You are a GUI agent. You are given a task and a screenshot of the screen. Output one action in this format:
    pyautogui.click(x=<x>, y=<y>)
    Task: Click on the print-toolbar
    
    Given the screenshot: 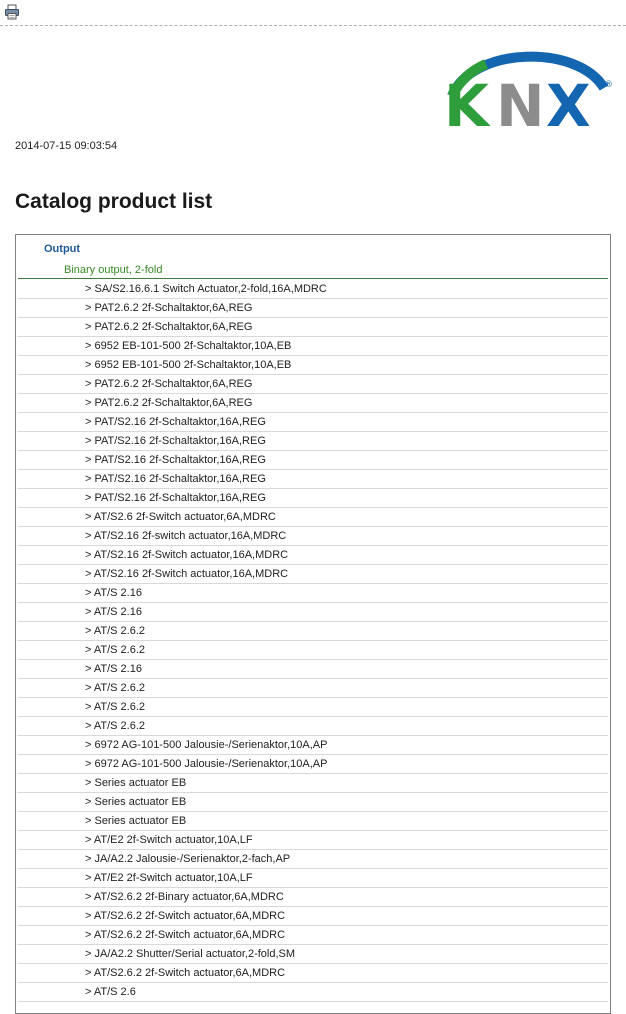 What is the action you would take?
    pyautogui.click(x=313, y=13)
    